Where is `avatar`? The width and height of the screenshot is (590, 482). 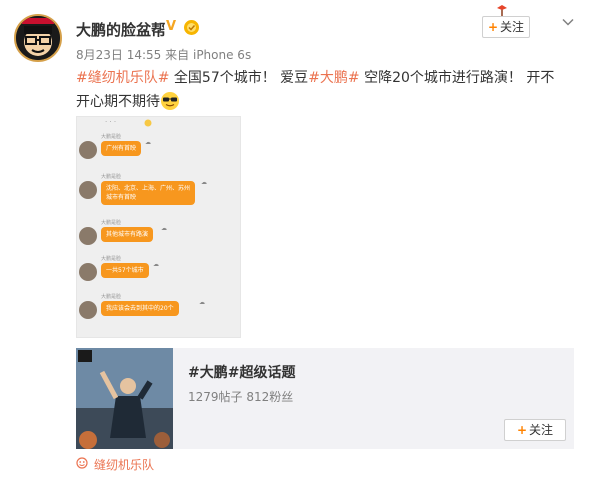 avatar is located at coordinates (38, 38).